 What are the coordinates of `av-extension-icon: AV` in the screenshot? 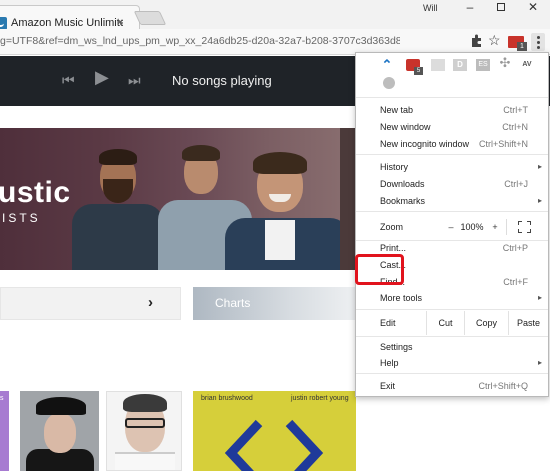 It's located at (527, 65).